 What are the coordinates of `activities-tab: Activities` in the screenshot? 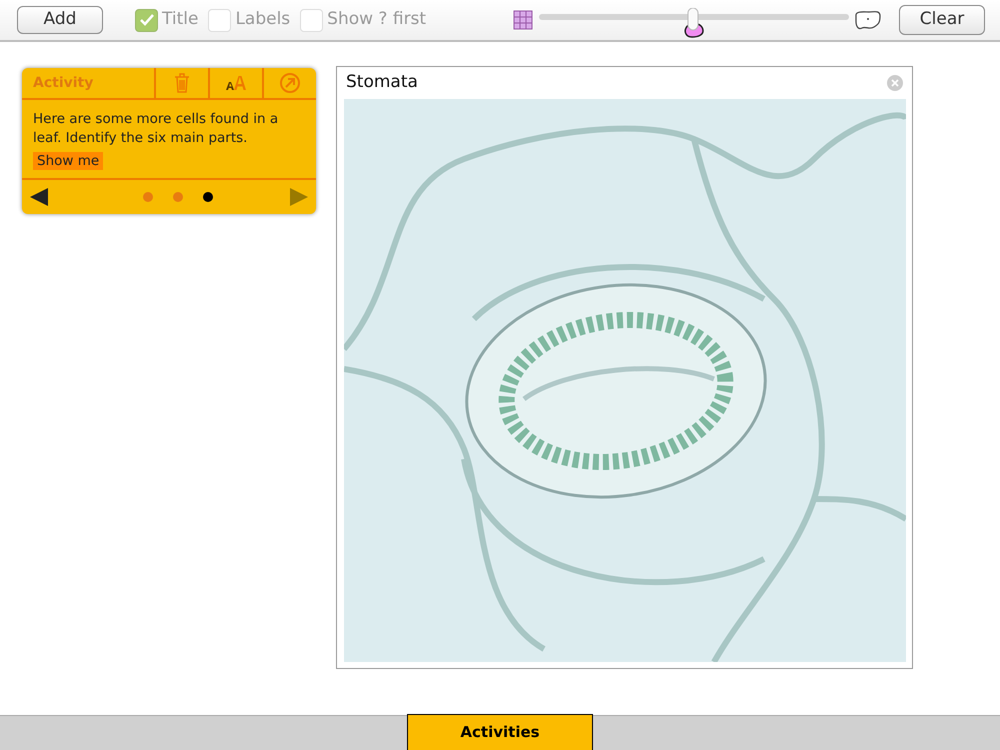 It's located at (500, 732).